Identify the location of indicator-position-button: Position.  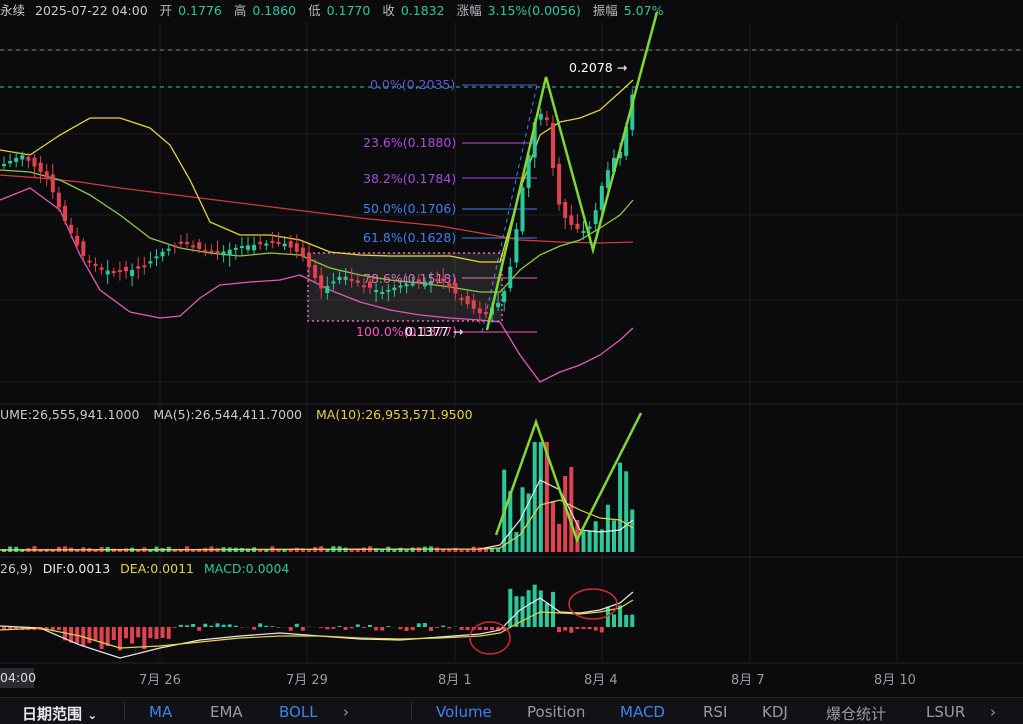
(556, 712).